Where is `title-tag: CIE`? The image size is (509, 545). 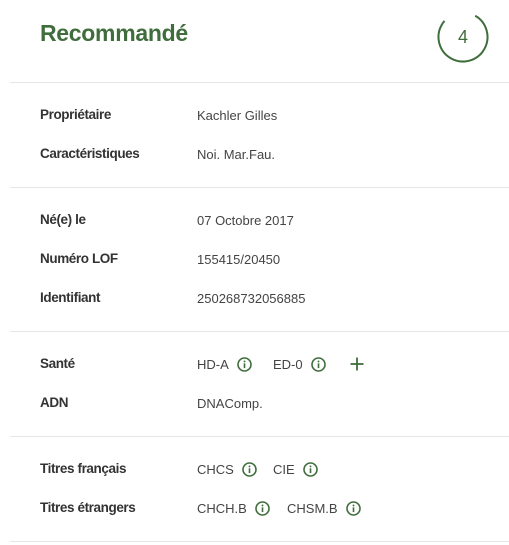 title-tag: CIE is located at coordinates (295, 469).